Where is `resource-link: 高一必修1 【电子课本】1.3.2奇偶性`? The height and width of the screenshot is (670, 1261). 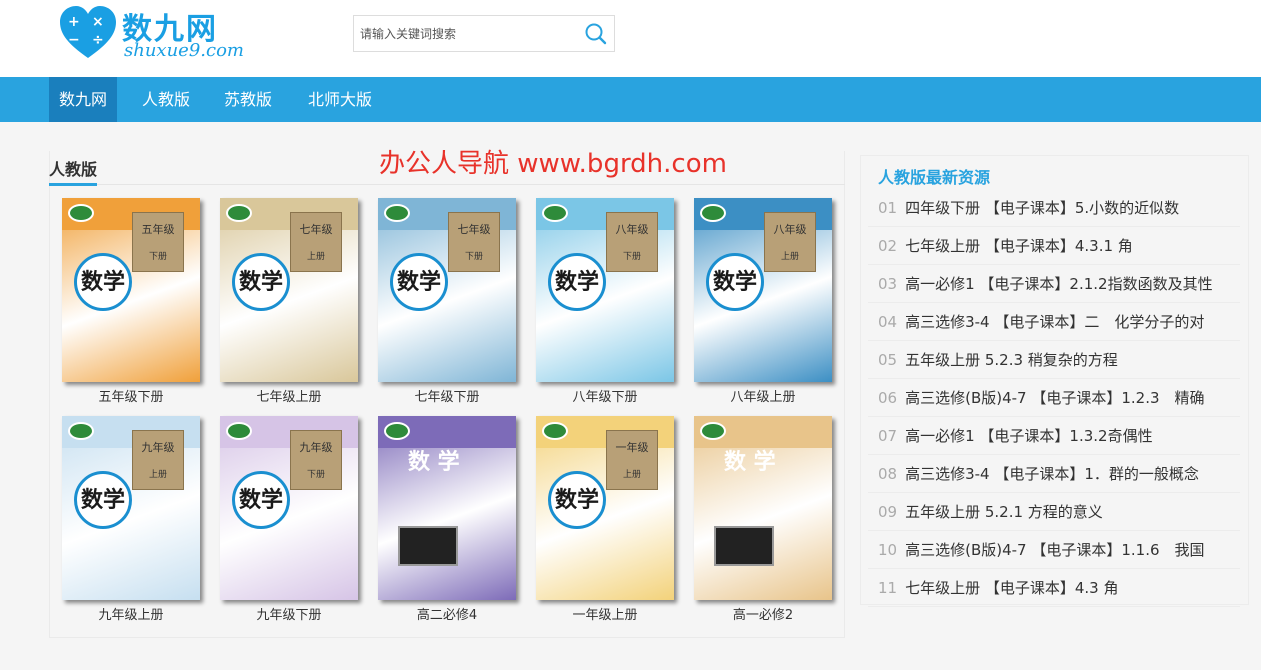
resource-link: 高一必修1 【电子课本】1.3.2奇偶性 is located at coordinates (1028, 436).